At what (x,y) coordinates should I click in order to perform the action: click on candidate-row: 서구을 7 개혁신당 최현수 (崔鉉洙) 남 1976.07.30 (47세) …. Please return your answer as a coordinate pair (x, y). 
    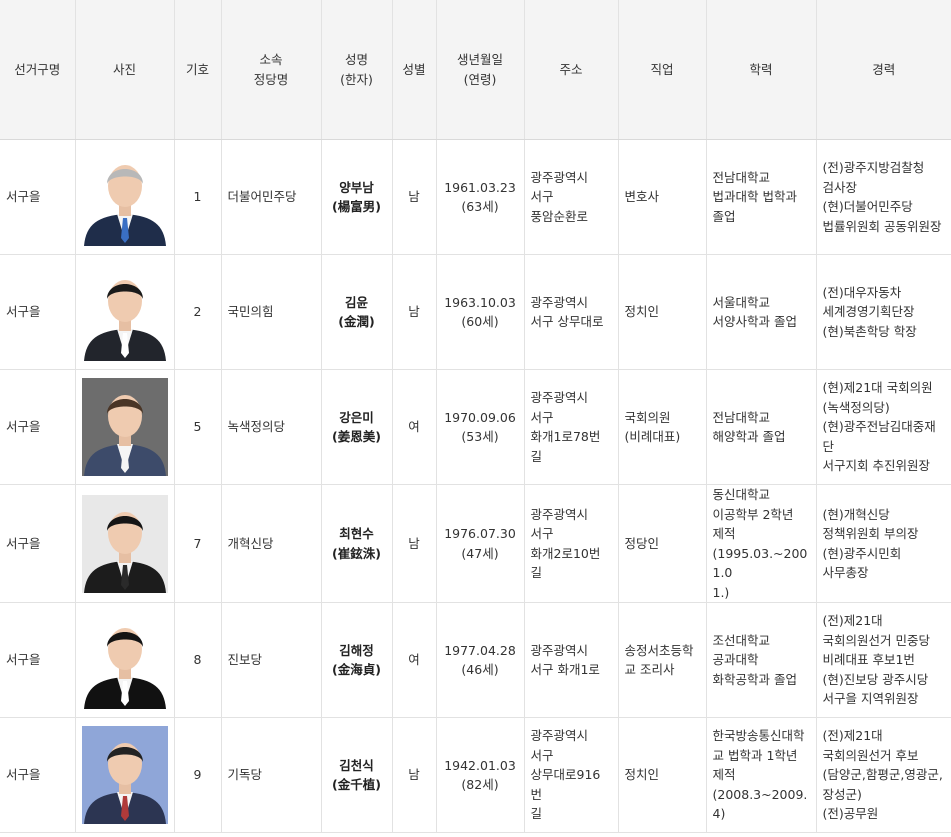
    Looking at the image, I should click on (475, 543).